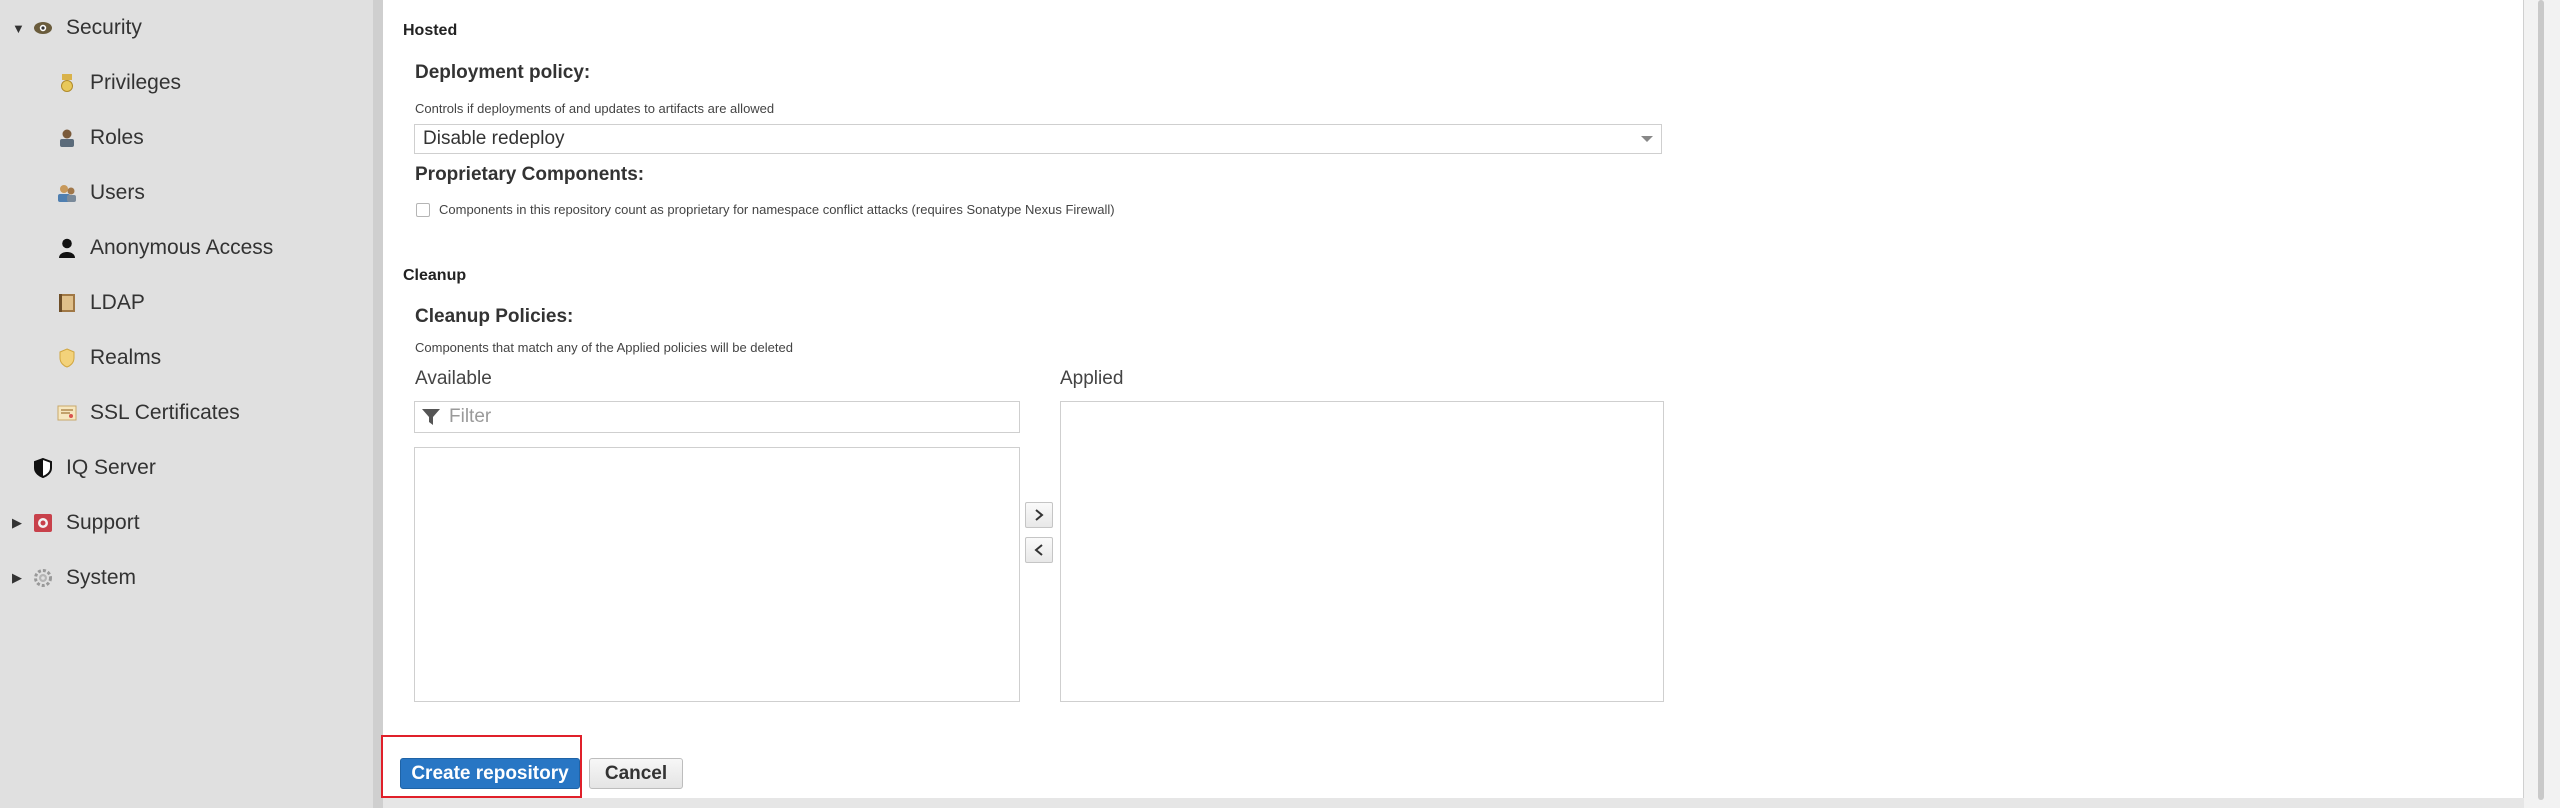  Describe the element at coordinates (43, 28) in the screenshot. I see `eye-icon` at that location.